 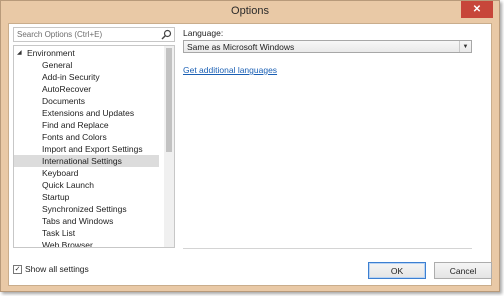 I want to click on tree-item-startup: Startup, so click(x=86, y=197).